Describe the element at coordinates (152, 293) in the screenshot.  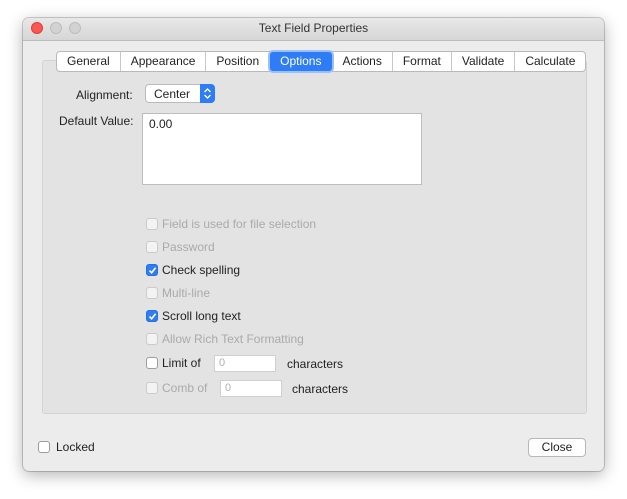
I see `multi-line-checkbox` at that location.